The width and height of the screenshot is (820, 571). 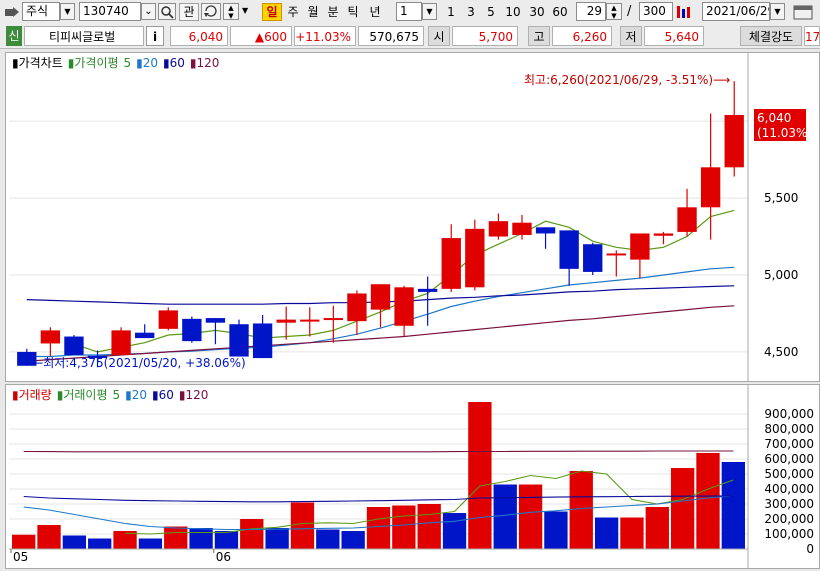 I want to click on stock-code-input: 130740, so click(x=110, y=11).